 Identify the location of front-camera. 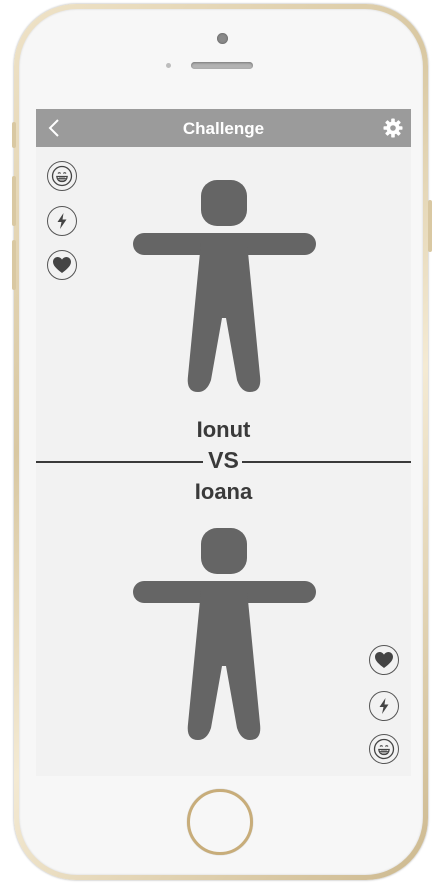
(222, 38).